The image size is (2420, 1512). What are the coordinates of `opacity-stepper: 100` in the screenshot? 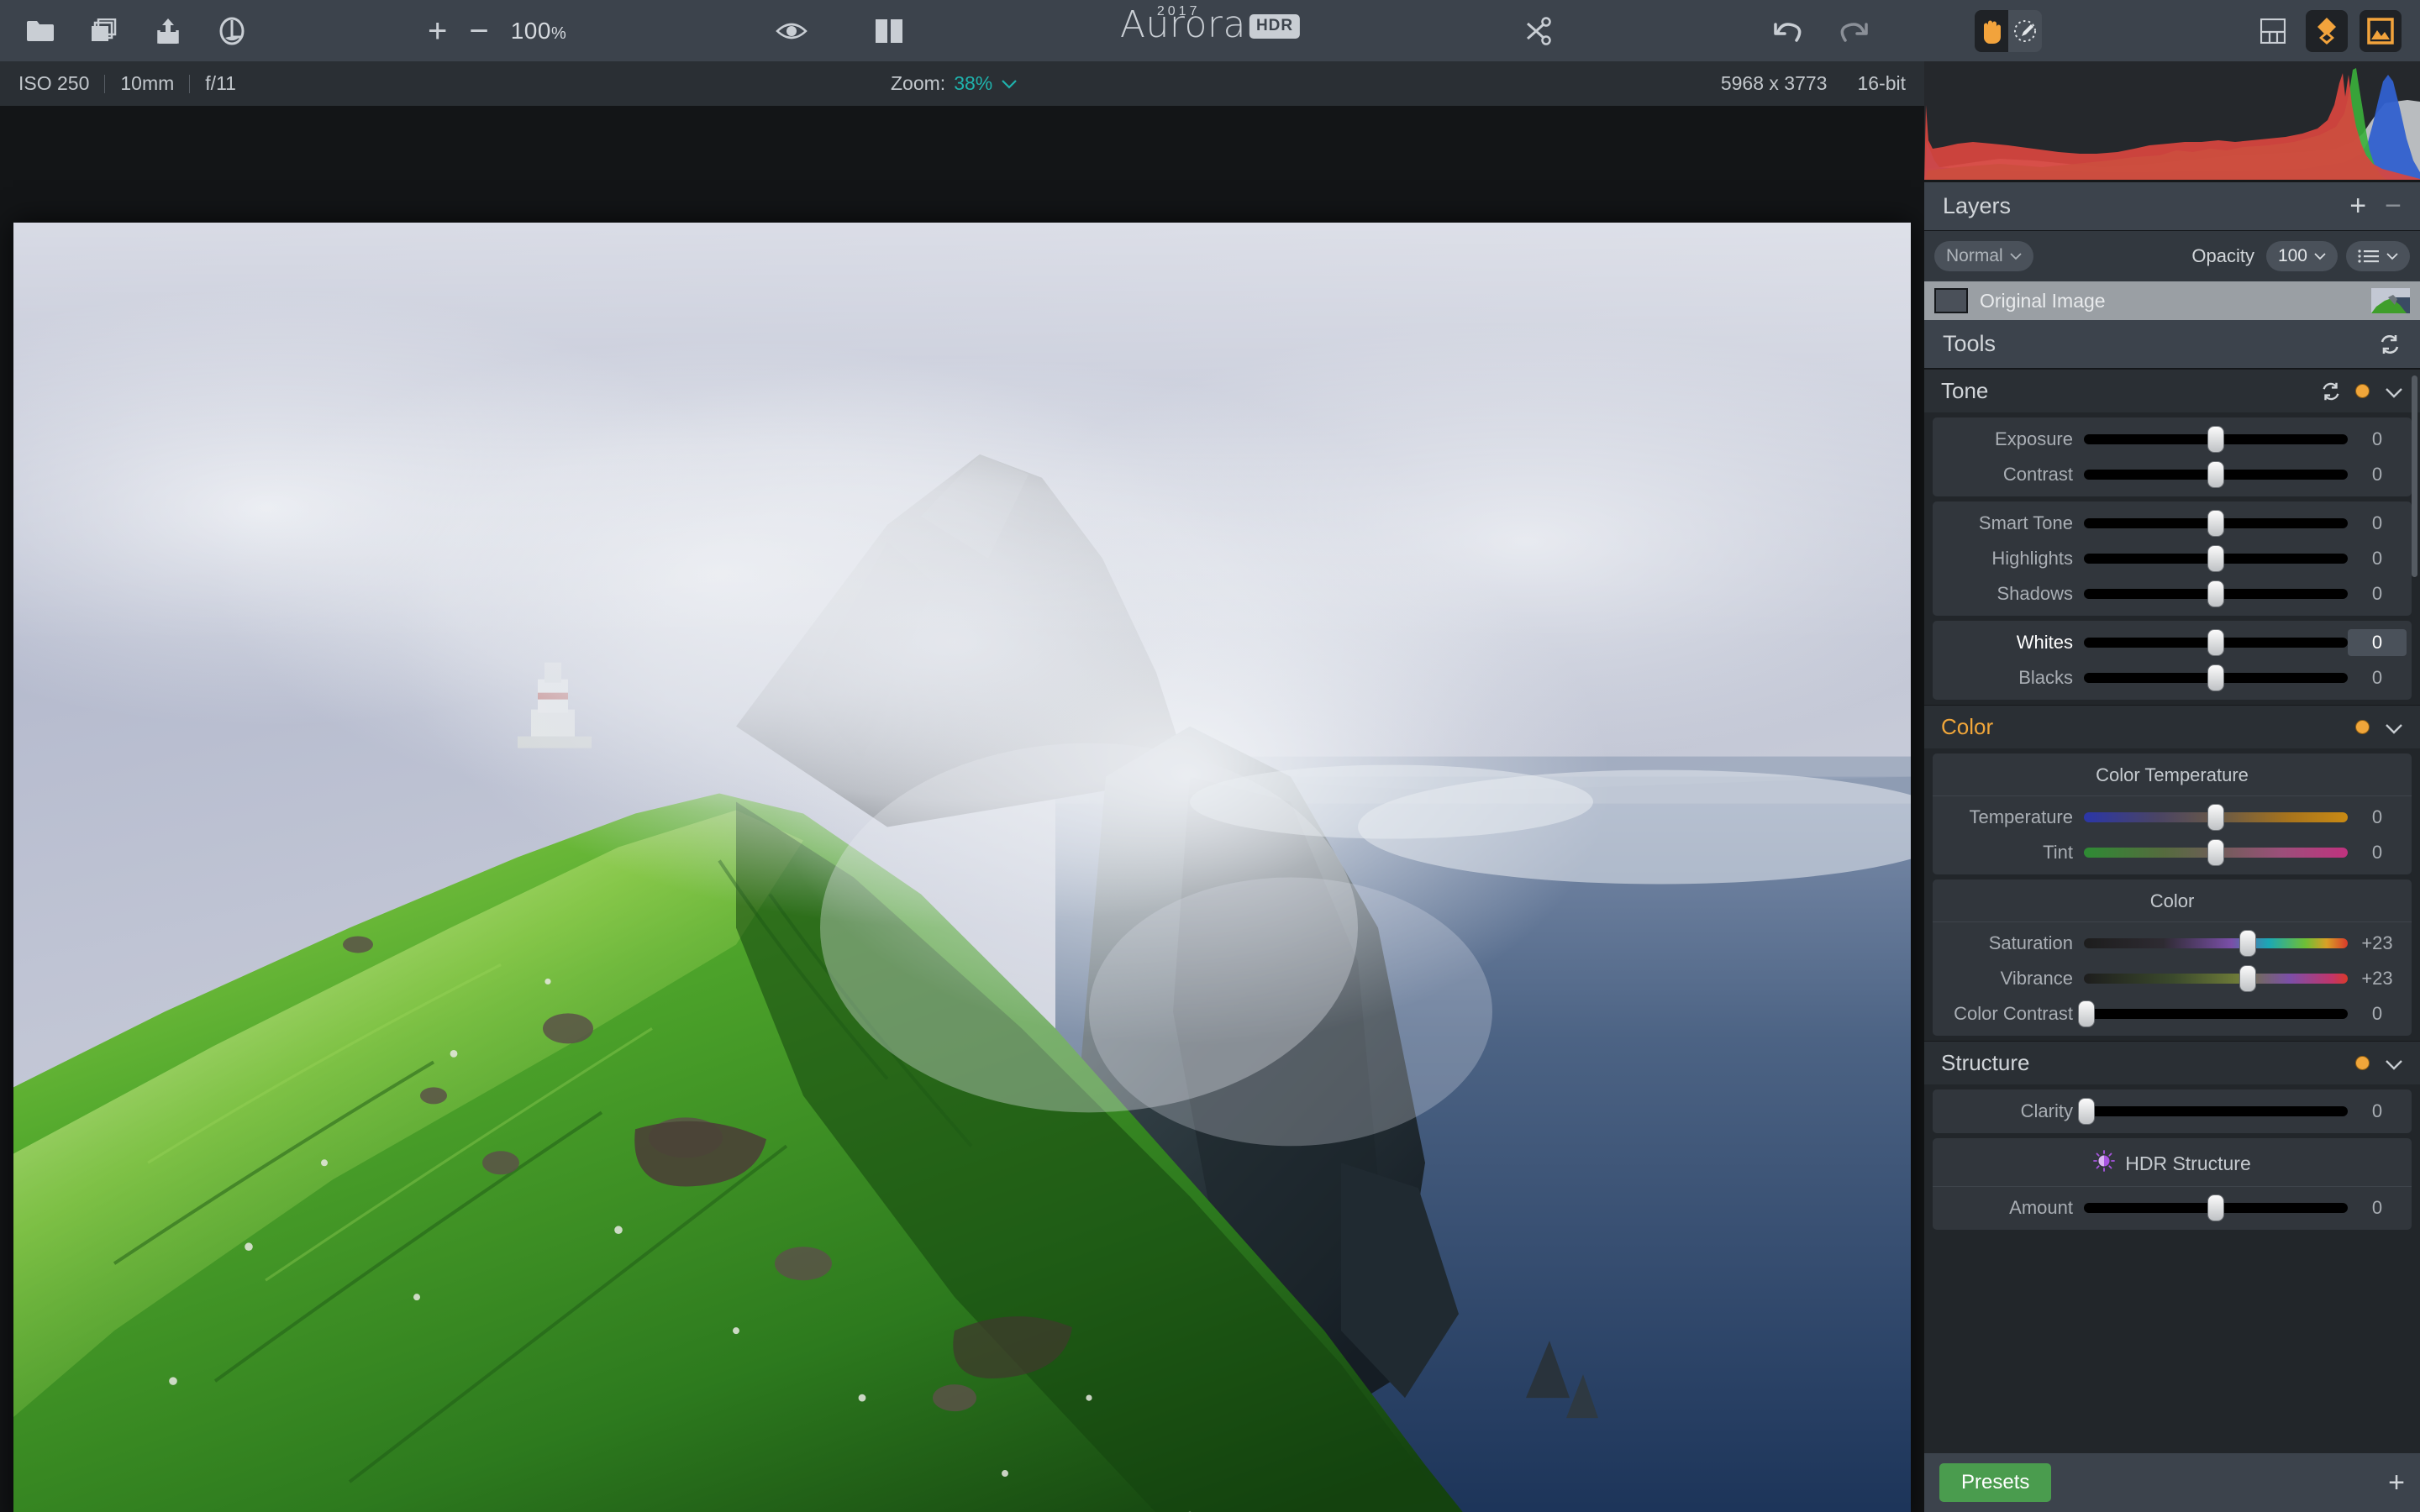 It's located at (2301, 256).